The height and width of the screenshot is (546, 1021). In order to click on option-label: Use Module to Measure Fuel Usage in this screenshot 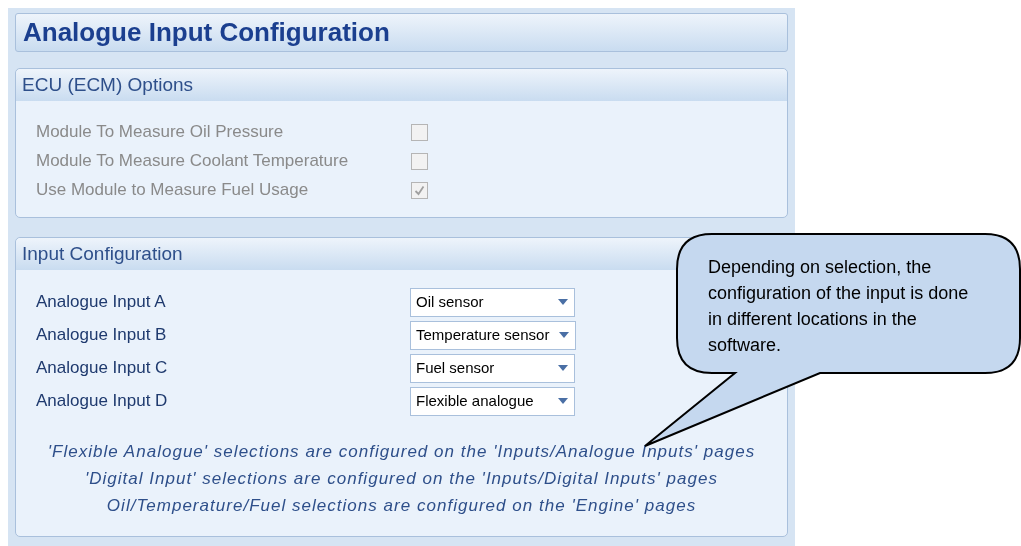, I will do `click(173, 190)`.